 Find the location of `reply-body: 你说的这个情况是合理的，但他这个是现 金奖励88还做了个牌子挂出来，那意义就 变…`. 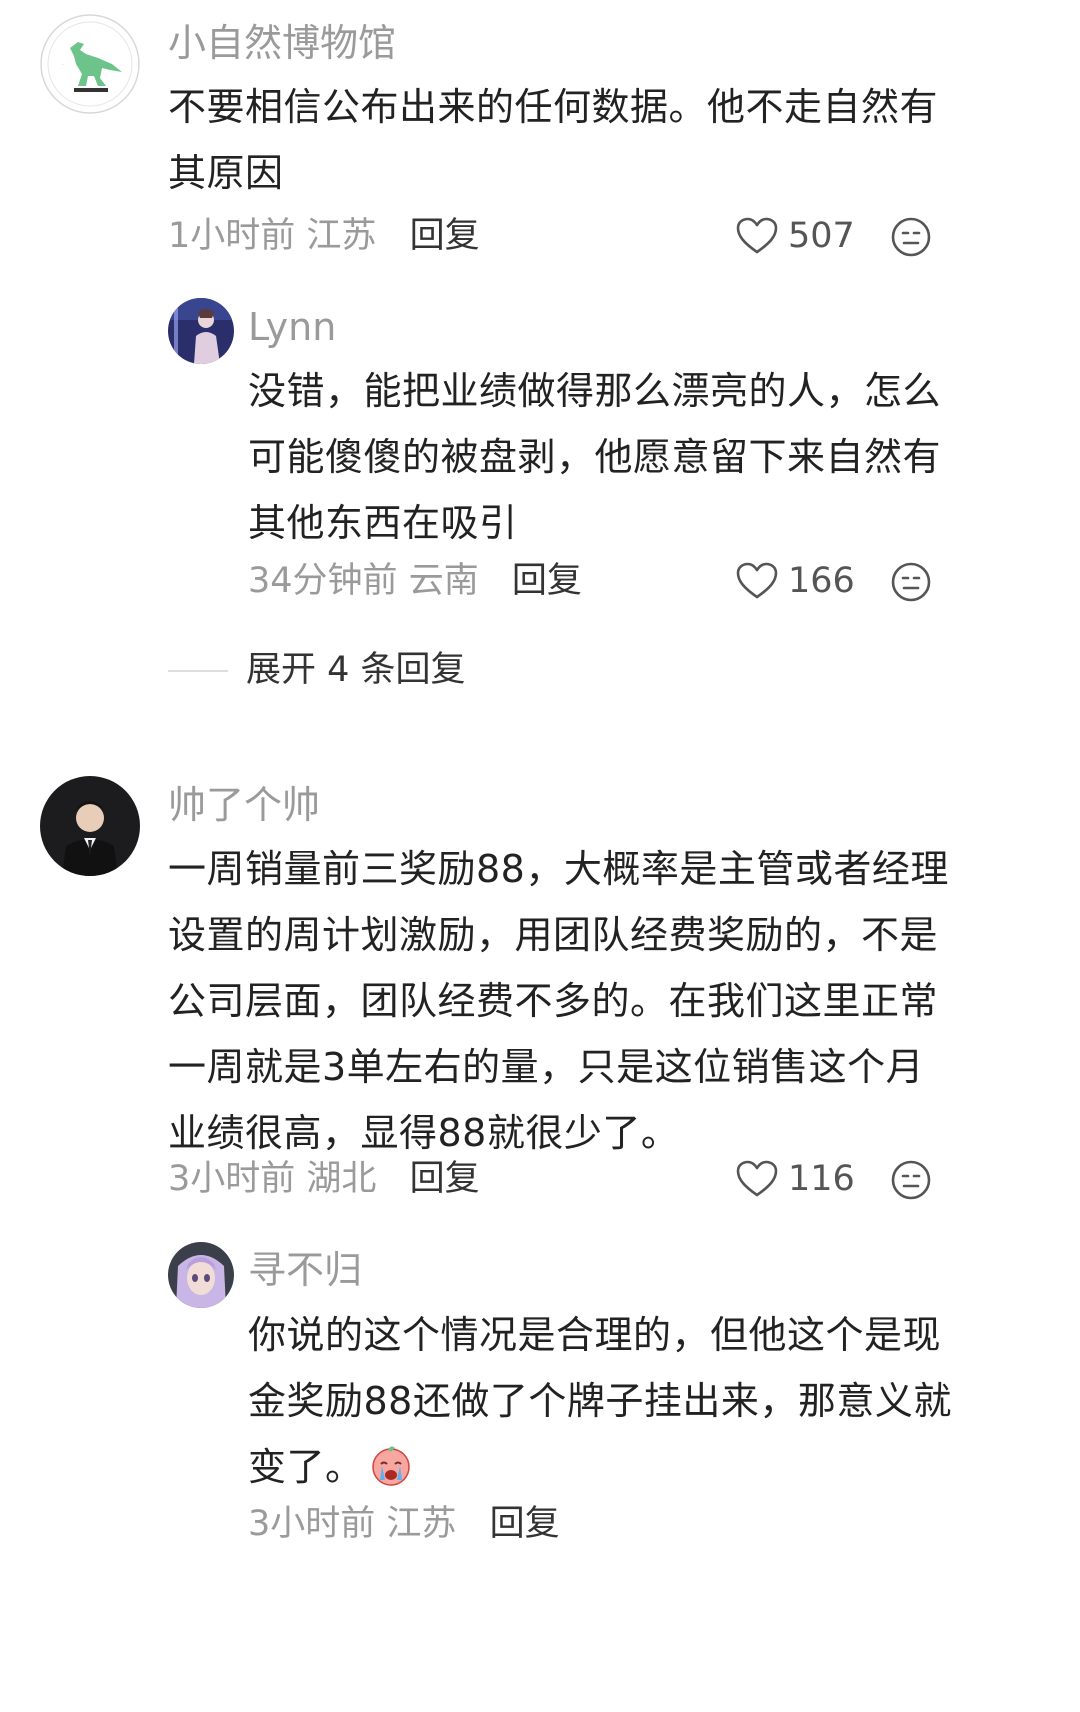

reply-body: 你说的这个情况是合理的，但他这个是现 金奖励88还做了个牌子挂出来，那意义就 变… is located at coordinates (600, 1401).